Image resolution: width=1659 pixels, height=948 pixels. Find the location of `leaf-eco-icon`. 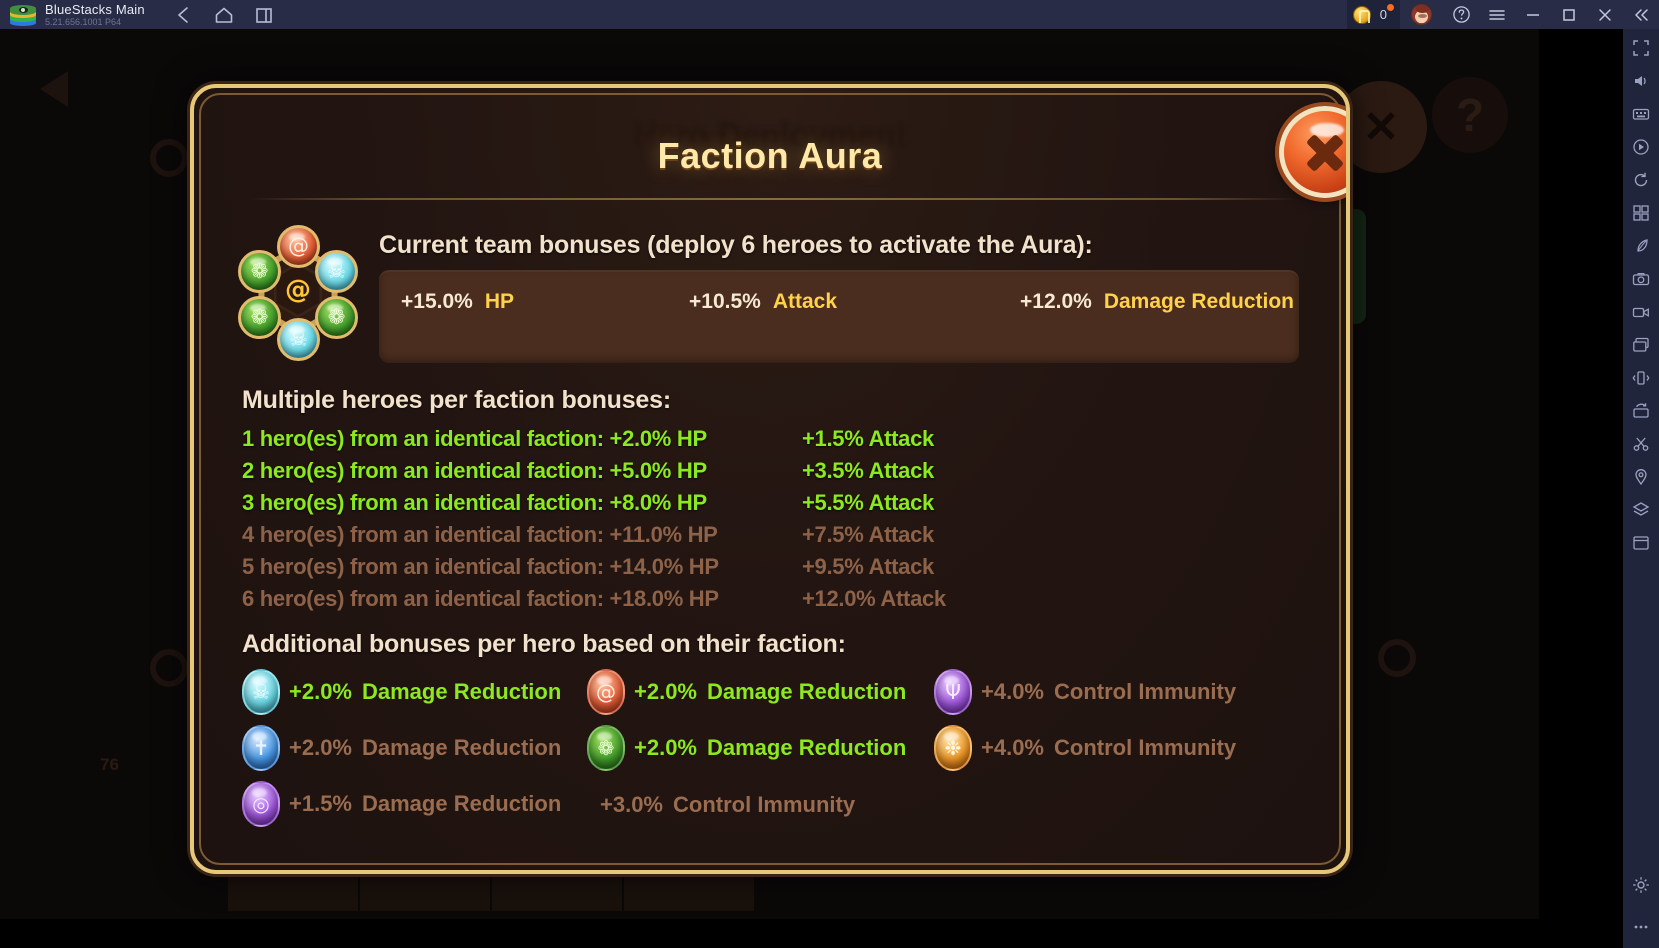

leaf-eco-icon is located at coordinates (1641, 246).